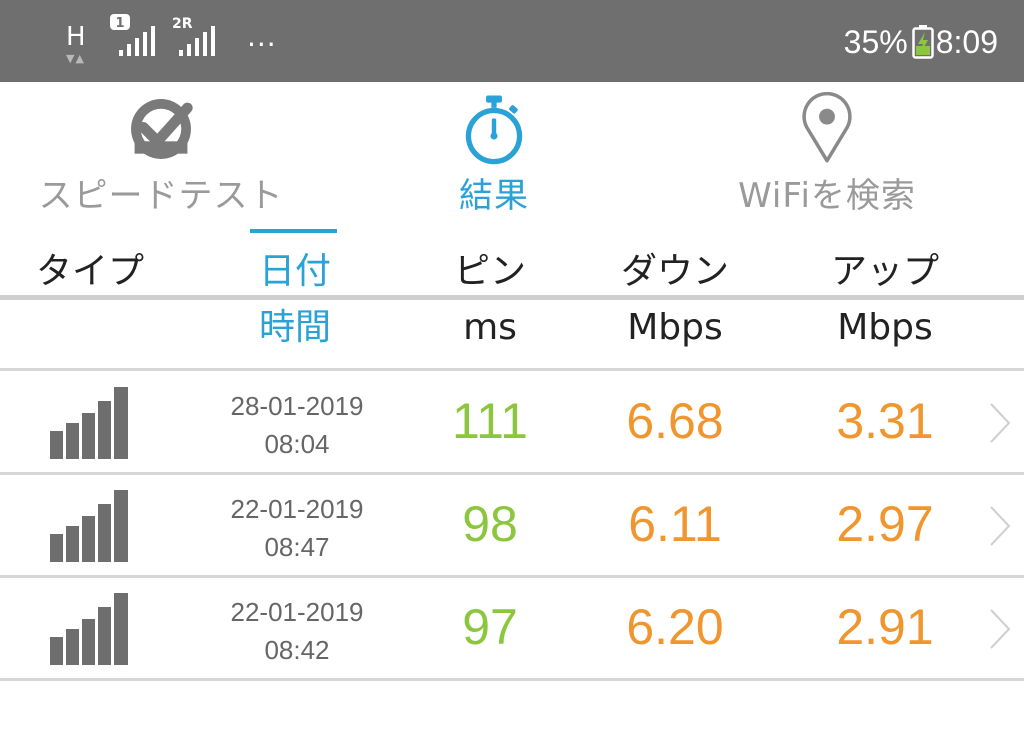 The height and width of the screenshot is (733, 1024). I want to click on clock: 8:09, so click(966, 41).